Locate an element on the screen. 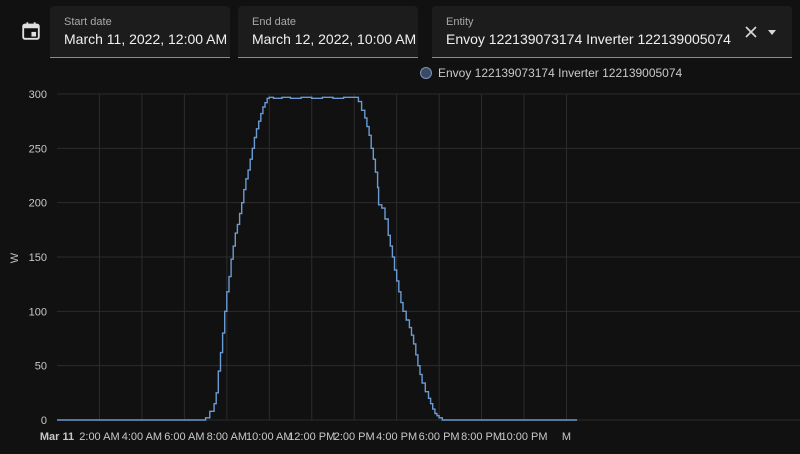  start-date-field: Start date March 11, 2022, 12:00 AM is located at coordinates (140, 32).